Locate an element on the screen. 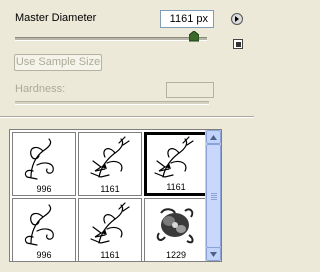 Image resolution: width=320 pixels, height=272 pixels. master-diameter-slider-track is located at coordinates (111, 39).